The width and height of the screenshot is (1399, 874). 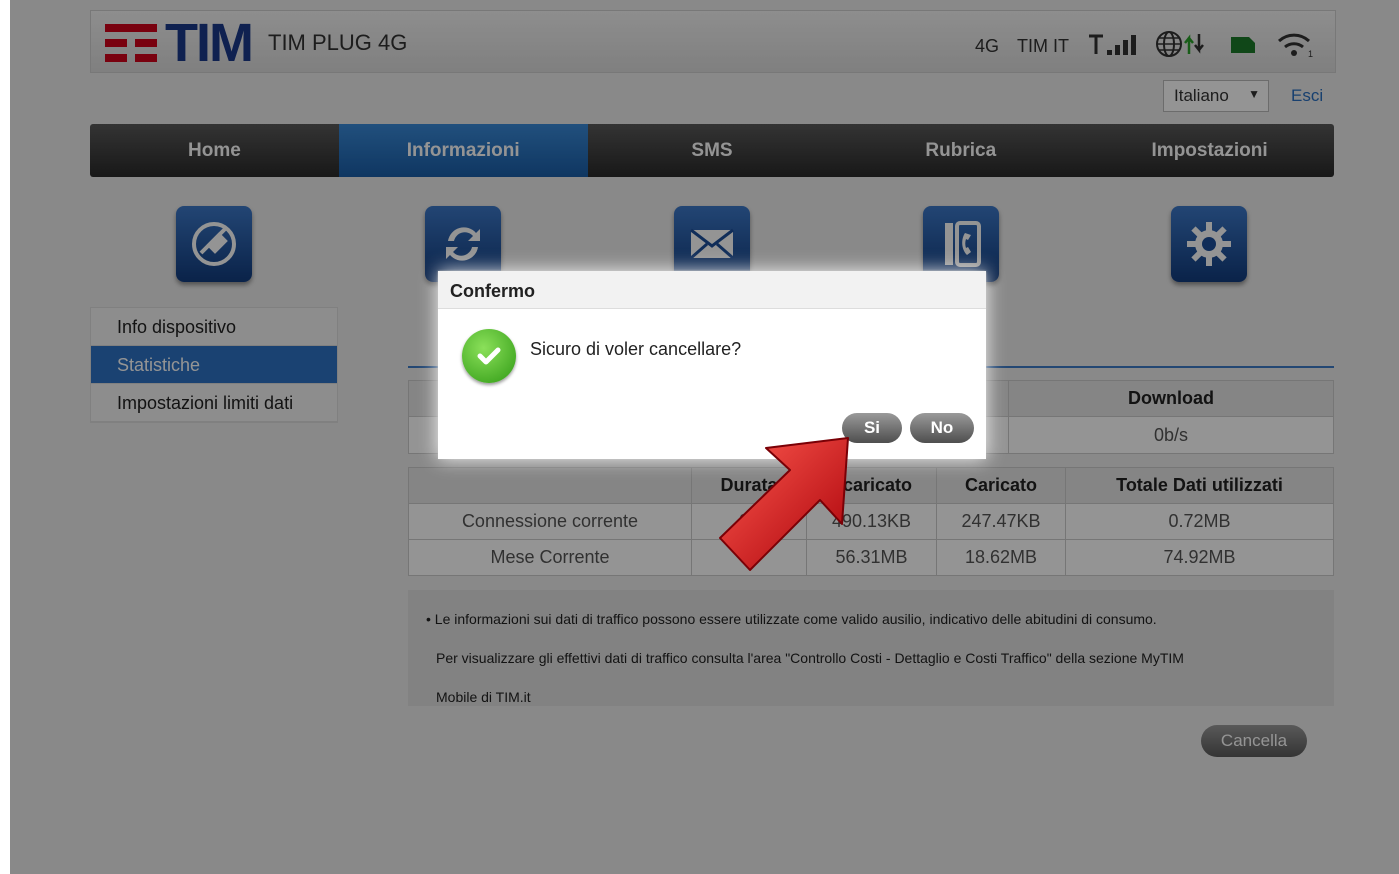 What do you see at coordinates (784, 504) in the screenshot?
I see `pointer-arrow-icon` at bounding box center [784, 504].